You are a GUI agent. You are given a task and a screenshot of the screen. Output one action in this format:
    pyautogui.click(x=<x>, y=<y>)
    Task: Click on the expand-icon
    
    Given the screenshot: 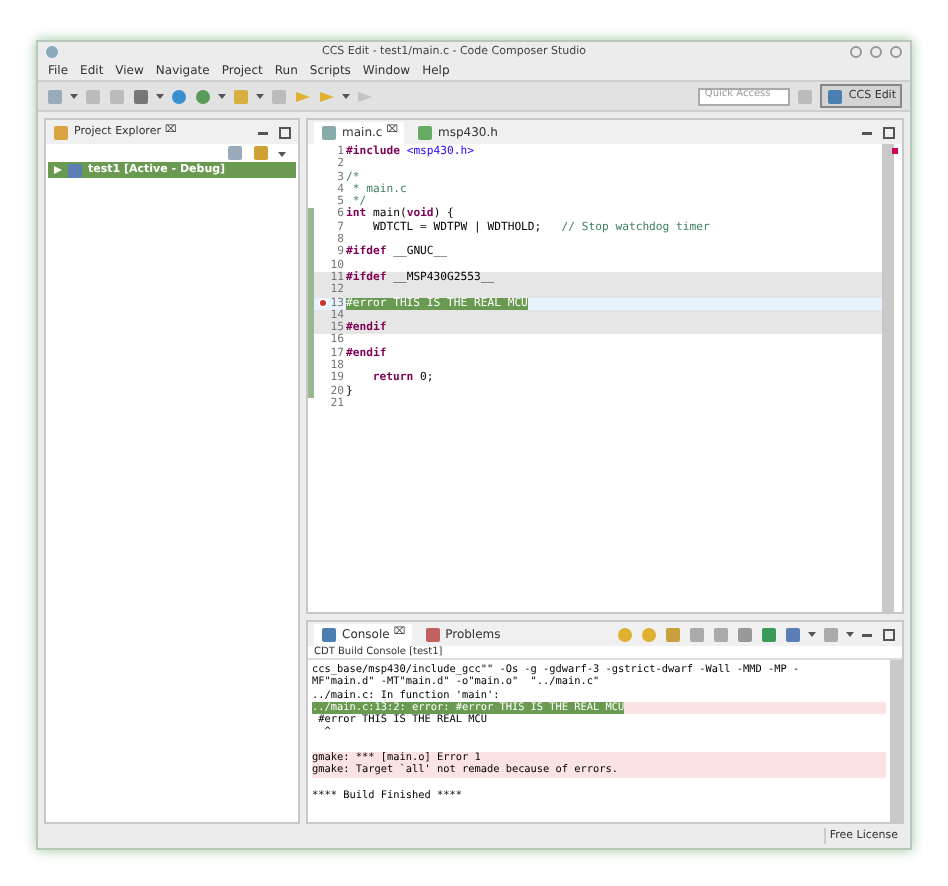 What is the action you would take?
    pyautogui.click(x=58, y=170)
    